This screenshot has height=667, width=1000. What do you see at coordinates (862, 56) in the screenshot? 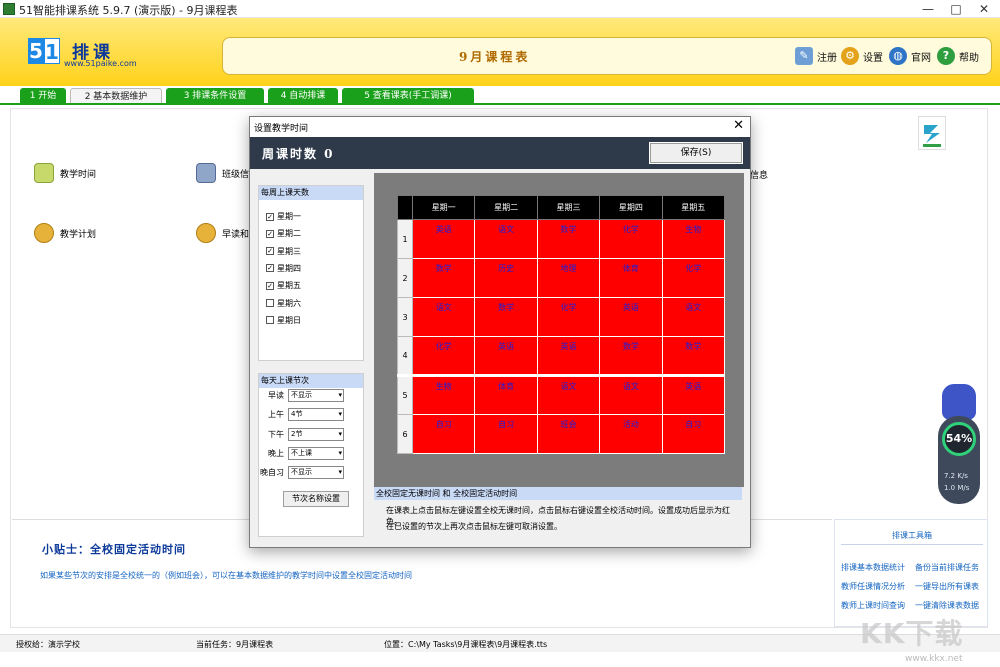
I see `settings-button: ⚙ 设置` at bounding box center [862, 56].